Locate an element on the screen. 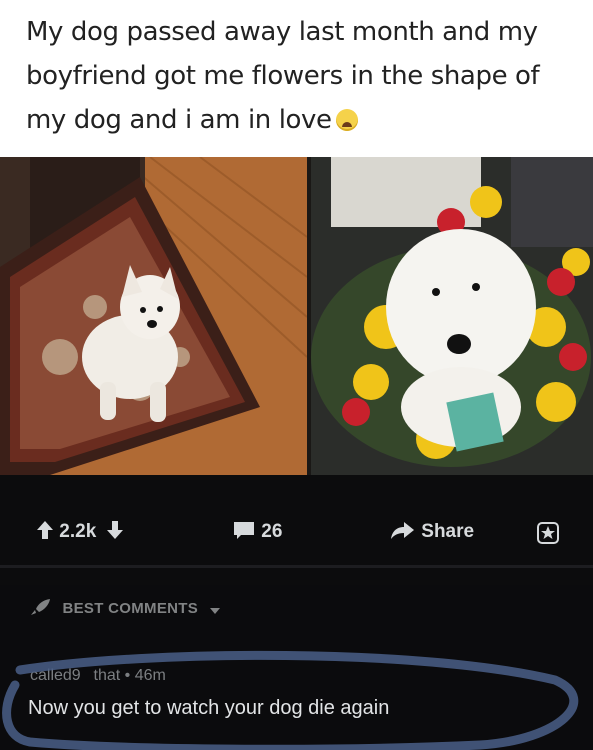  share-label: Share is located at coordinates (448, 531).